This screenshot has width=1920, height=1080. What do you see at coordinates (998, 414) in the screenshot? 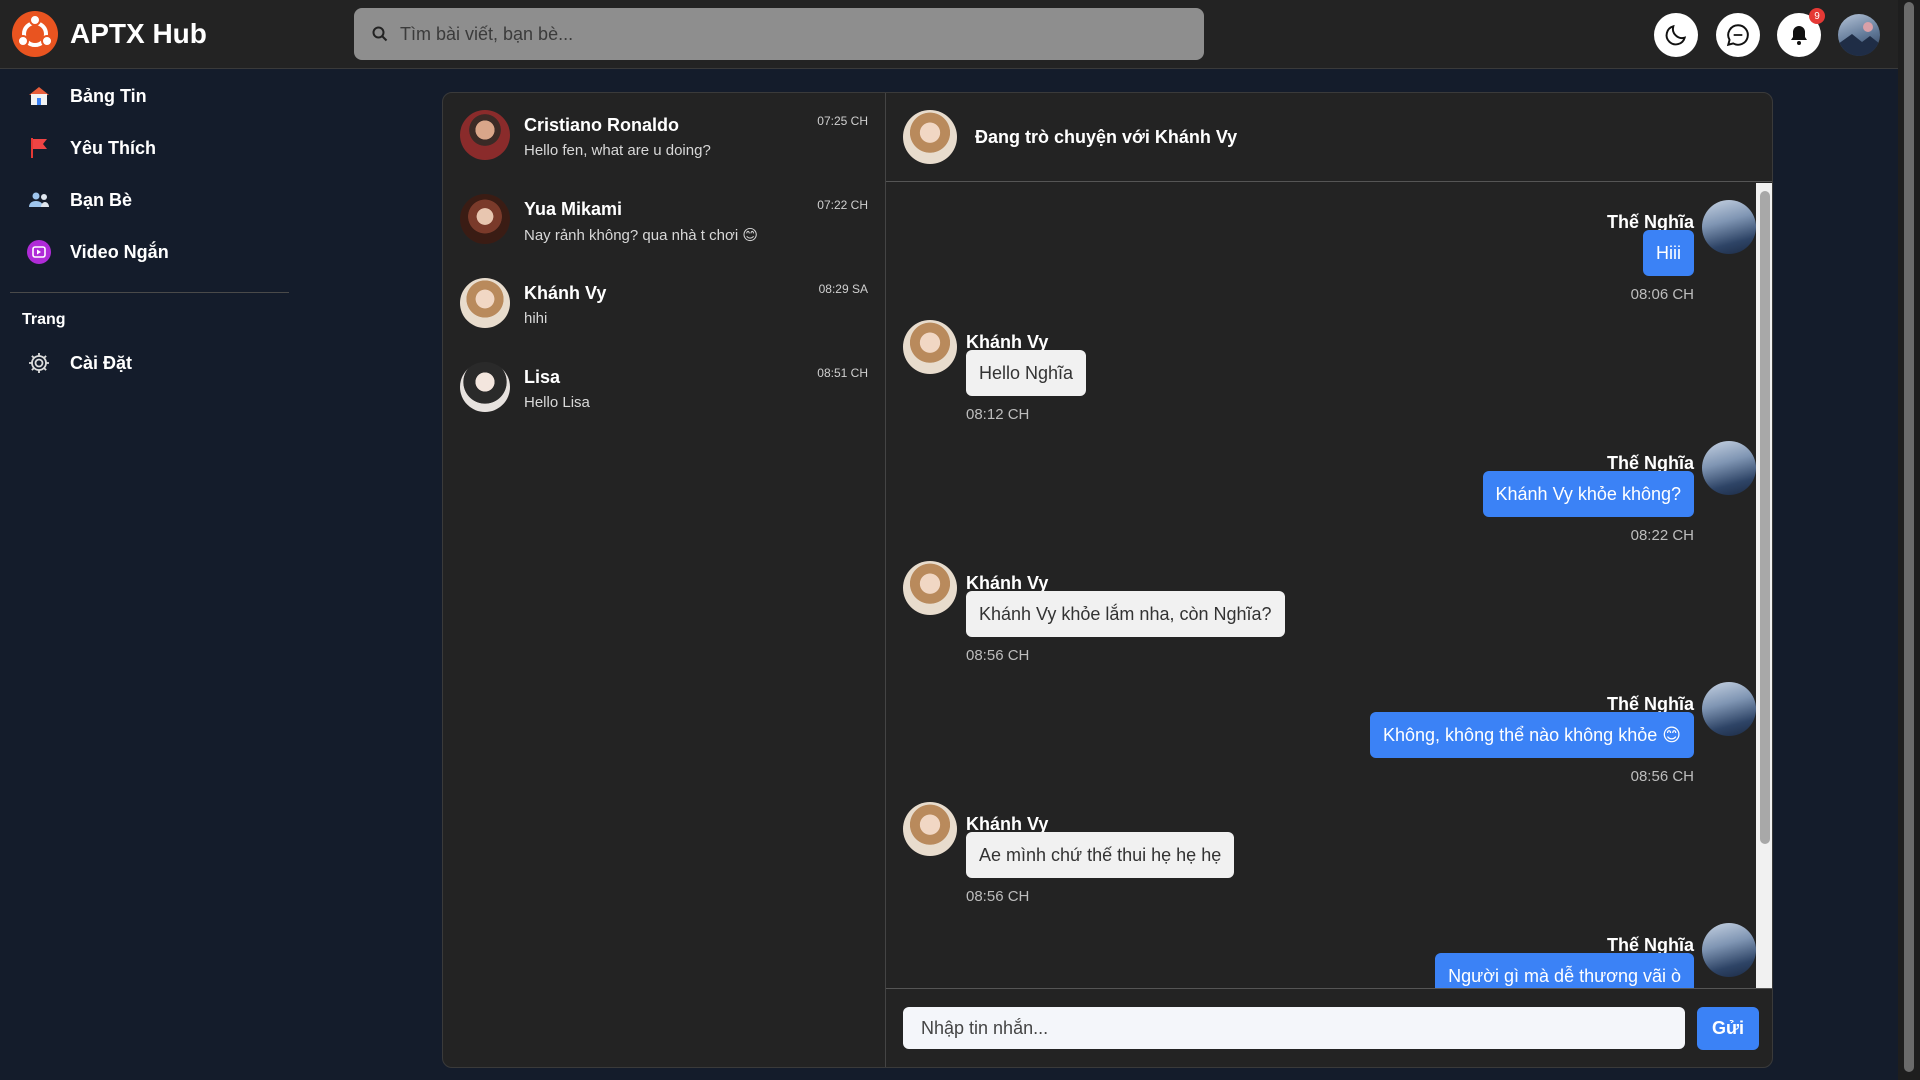
I see `message-time: 08:12 CH` at bounding box center [998, 414].